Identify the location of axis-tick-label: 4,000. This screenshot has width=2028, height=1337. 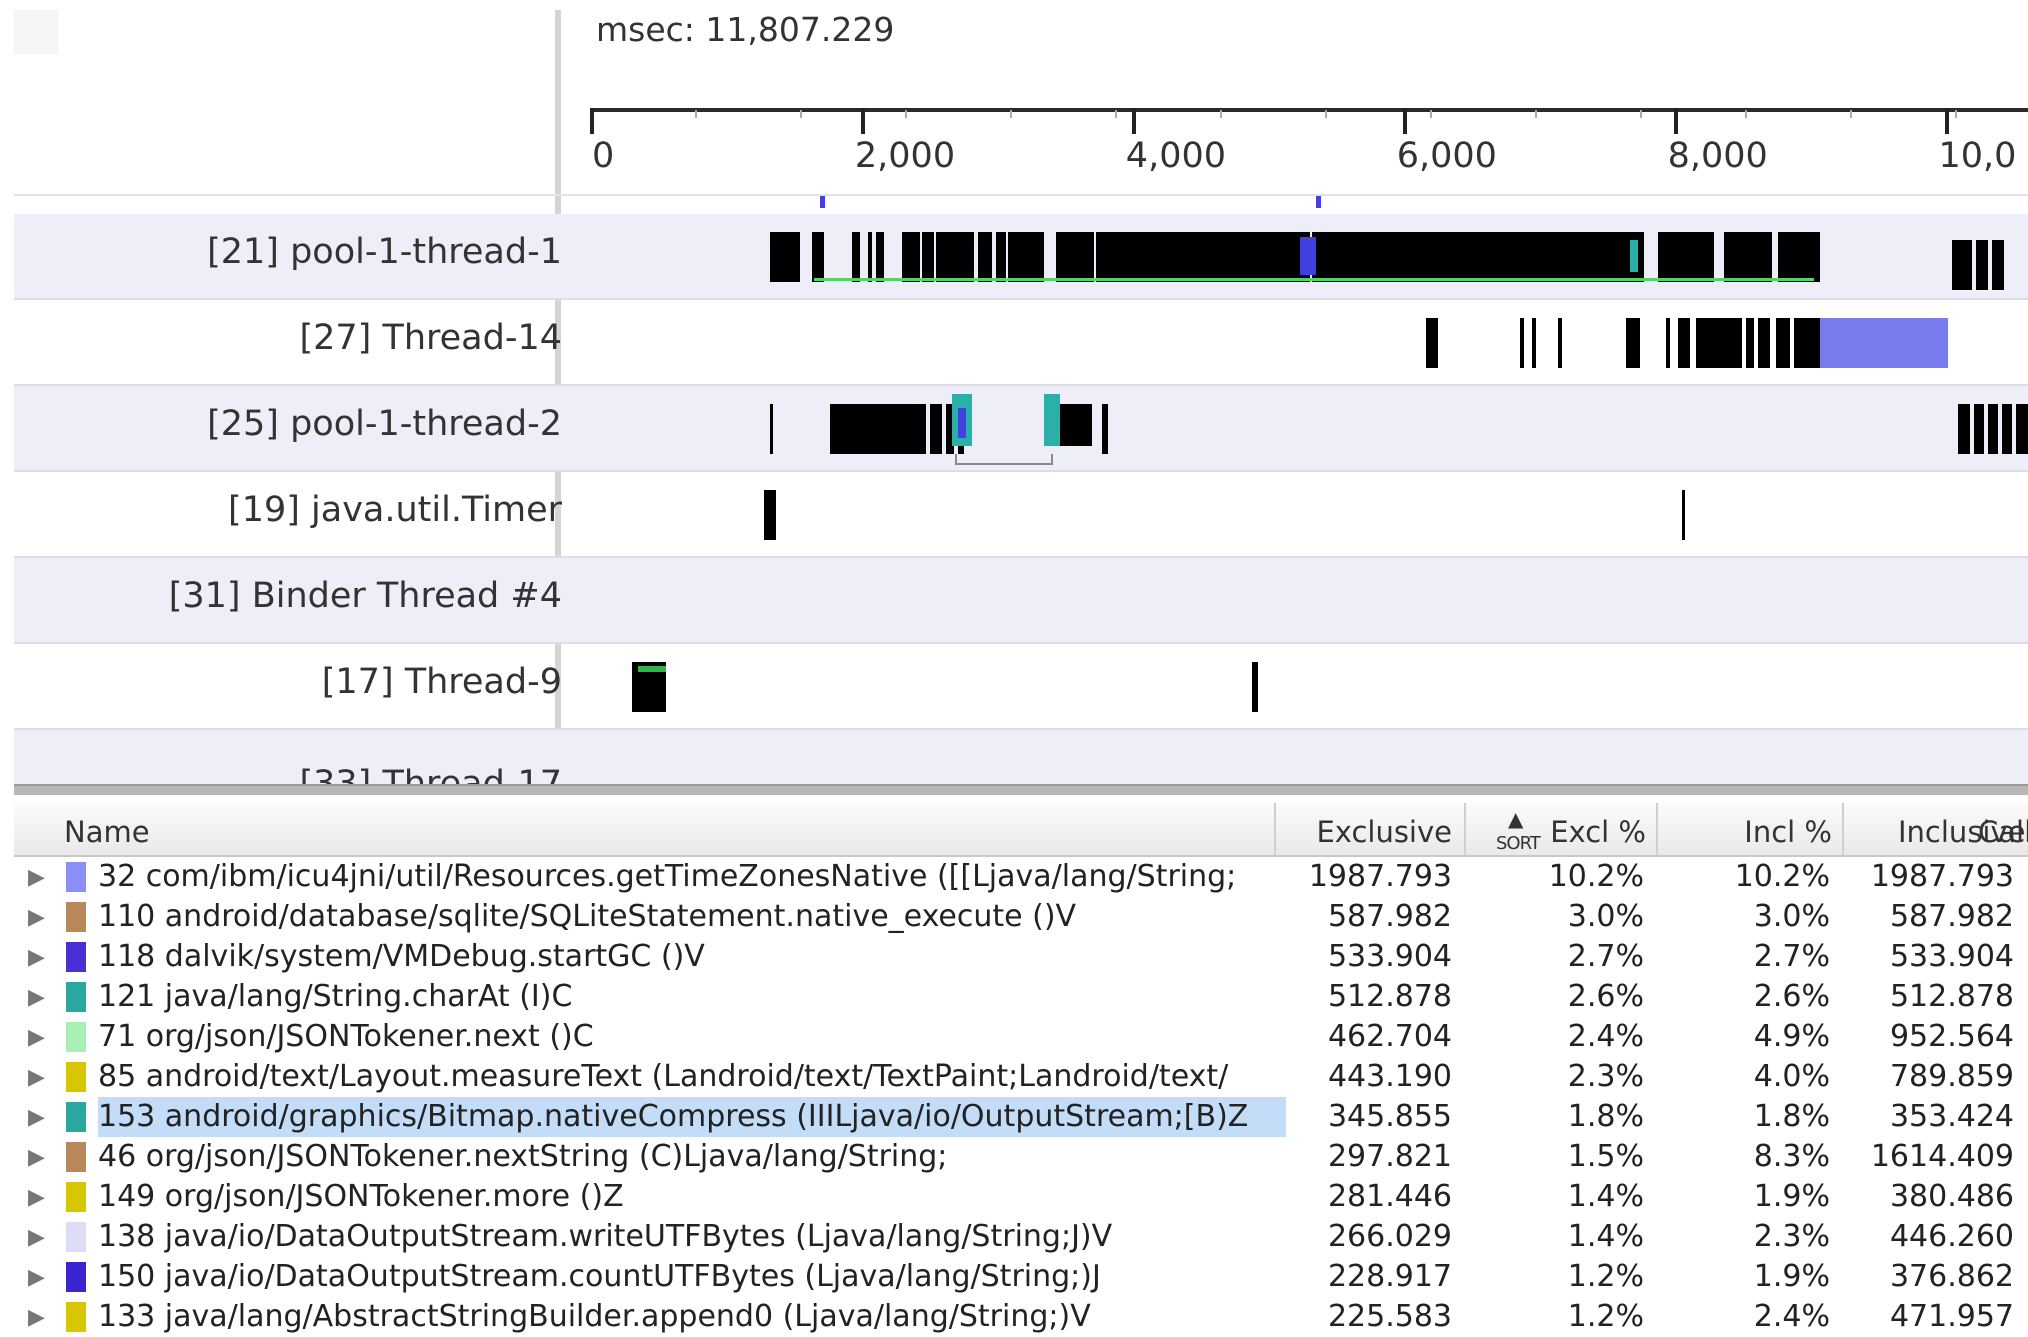
(1175, 156).